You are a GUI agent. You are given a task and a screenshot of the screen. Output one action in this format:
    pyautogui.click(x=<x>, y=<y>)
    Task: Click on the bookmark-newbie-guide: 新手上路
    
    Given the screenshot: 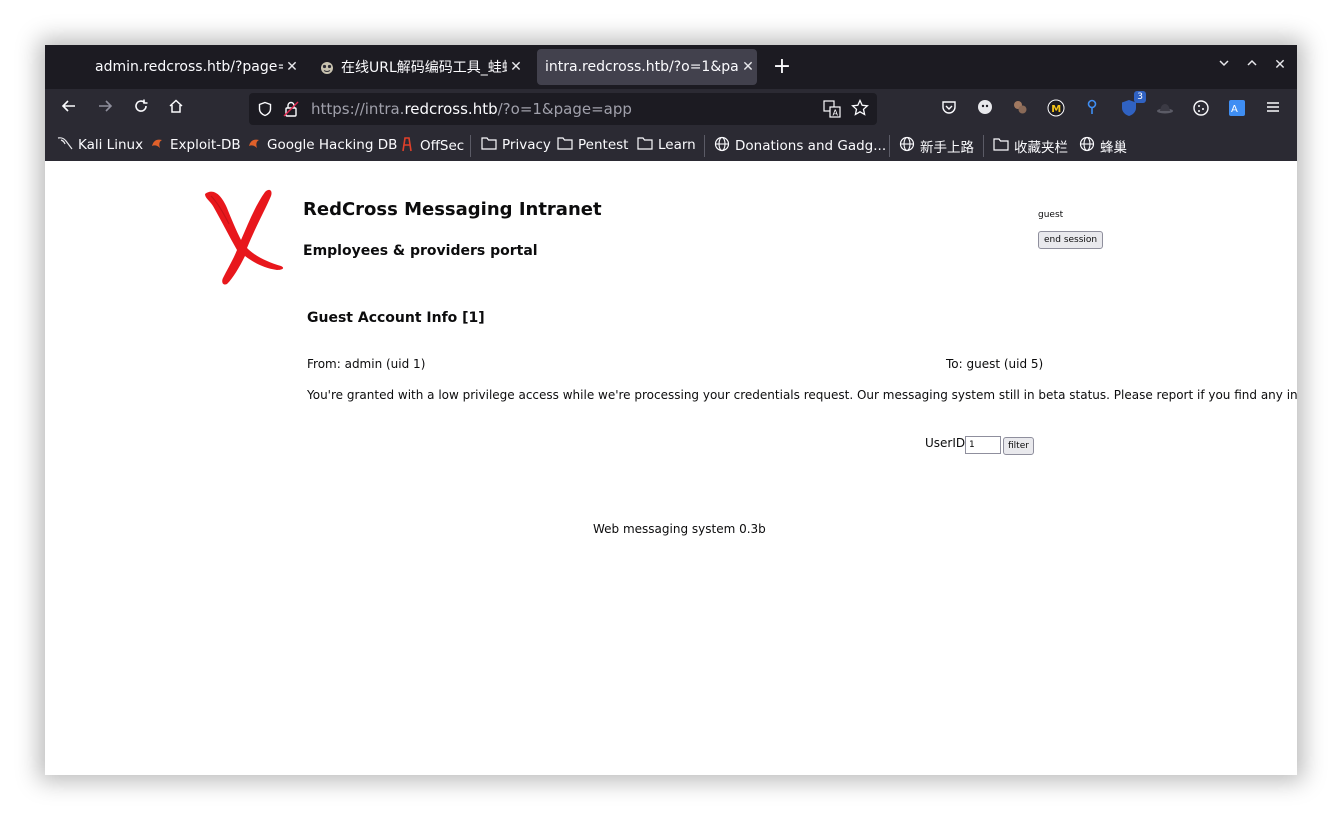 What is the action you would take?
    pyautogui.click(x=936, y=146)
    